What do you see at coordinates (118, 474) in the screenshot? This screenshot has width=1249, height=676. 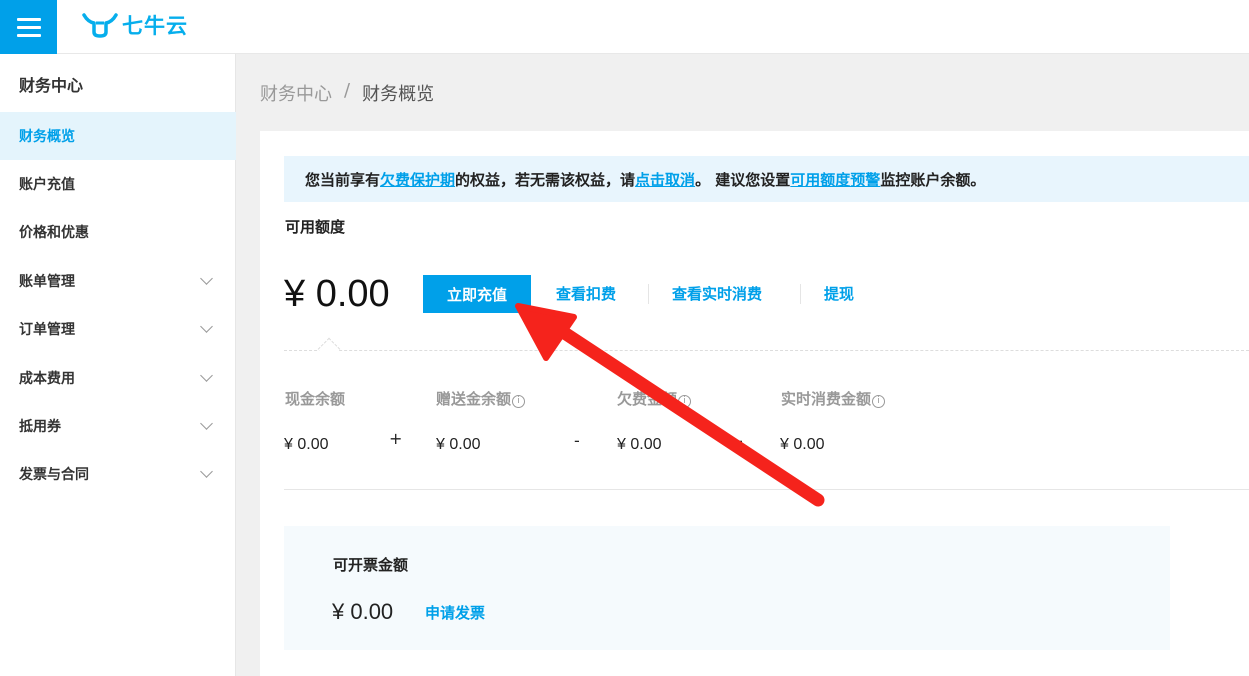 I see `sidebar-item-invoices-contracts: 发票与合同` at bounding box center [118, 474].